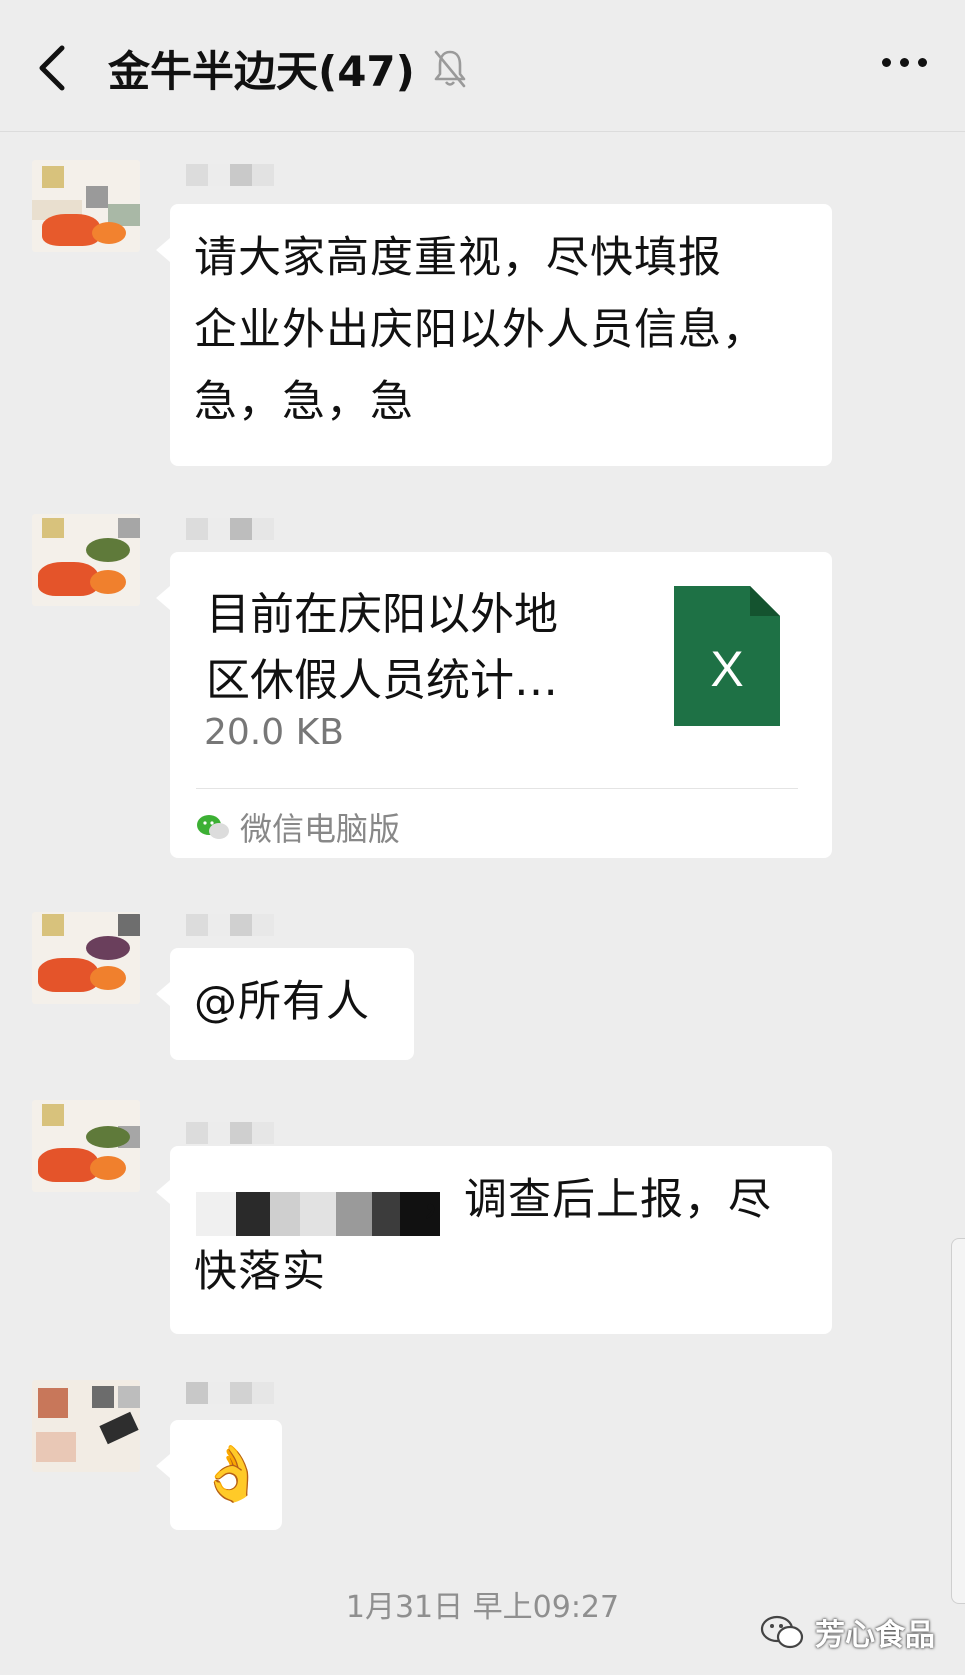  What do you see at coordinates (450, 69) in the screenshot?
I see `bell-off-icon` at bounding box center [450, 69].